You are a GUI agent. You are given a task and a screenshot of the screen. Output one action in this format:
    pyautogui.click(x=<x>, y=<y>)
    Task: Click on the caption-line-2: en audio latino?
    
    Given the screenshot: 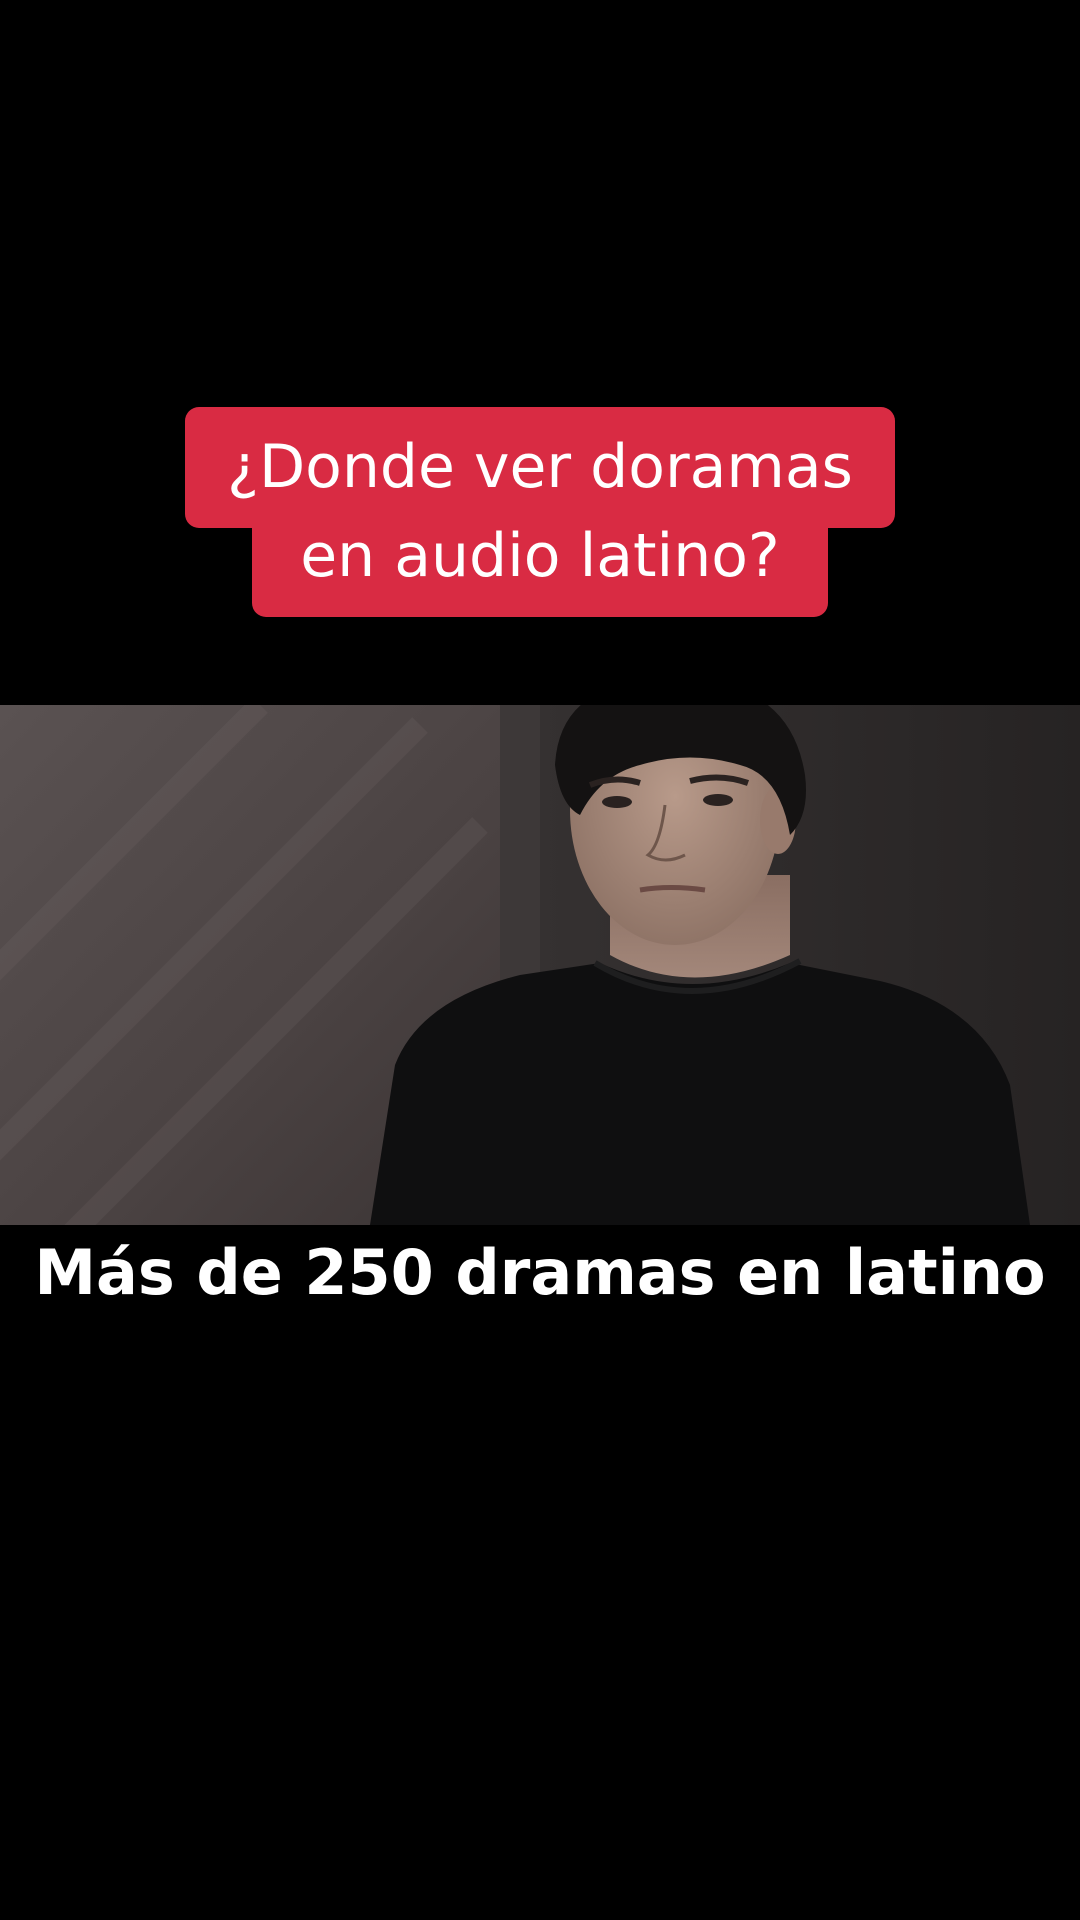 What is the action you would take?
    pyautogui.click(x=540, y=556)
    